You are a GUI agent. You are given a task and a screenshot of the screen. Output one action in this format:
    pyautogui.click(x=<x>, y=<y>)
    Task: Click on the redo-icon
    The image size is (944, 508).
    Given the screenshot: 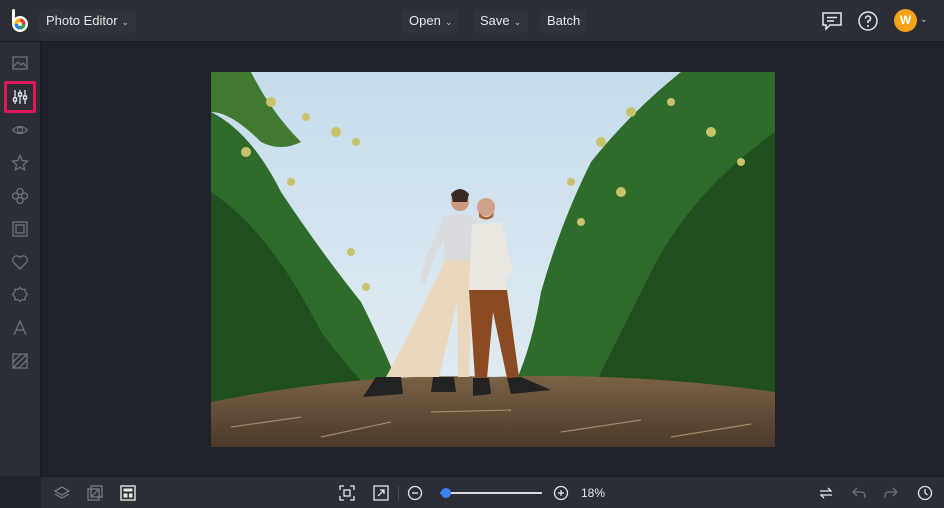 What is the action you would take?
    pyautogui.click(x=891, y=493)
    